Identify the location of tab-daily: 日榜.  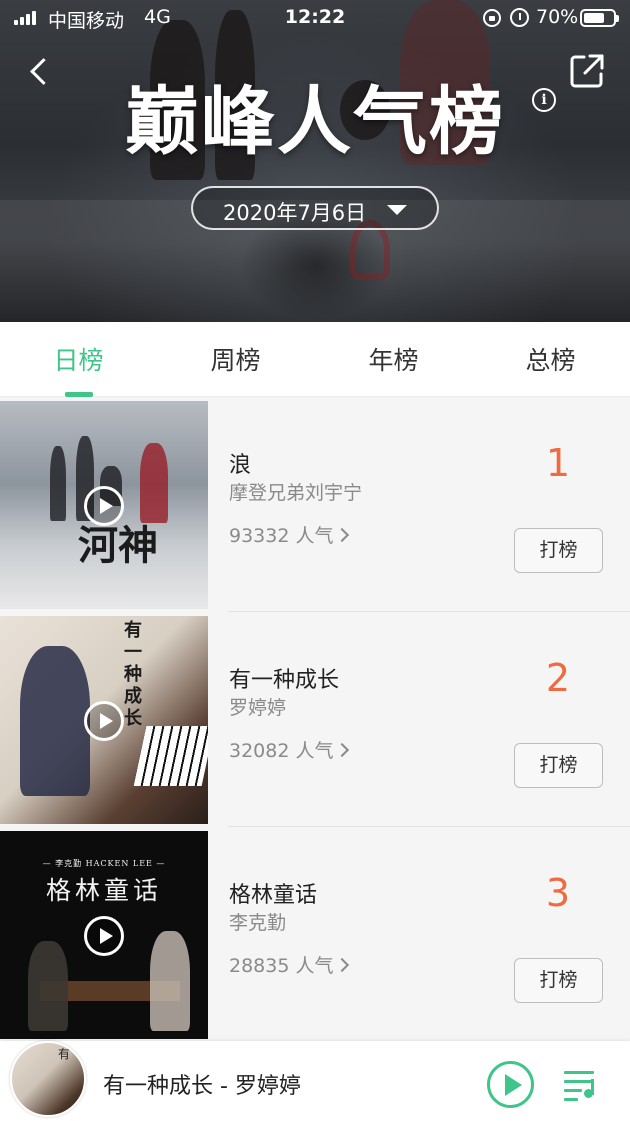
(78, 359).